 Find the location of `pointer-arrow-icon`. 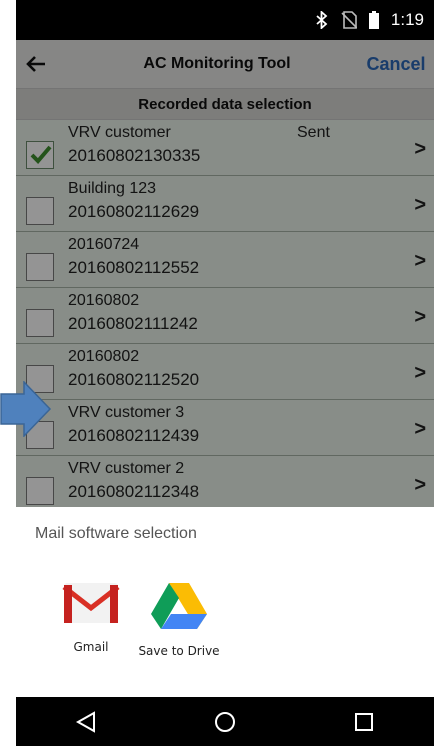

pointer-arrow-icon is located at coordinates (26, 409).